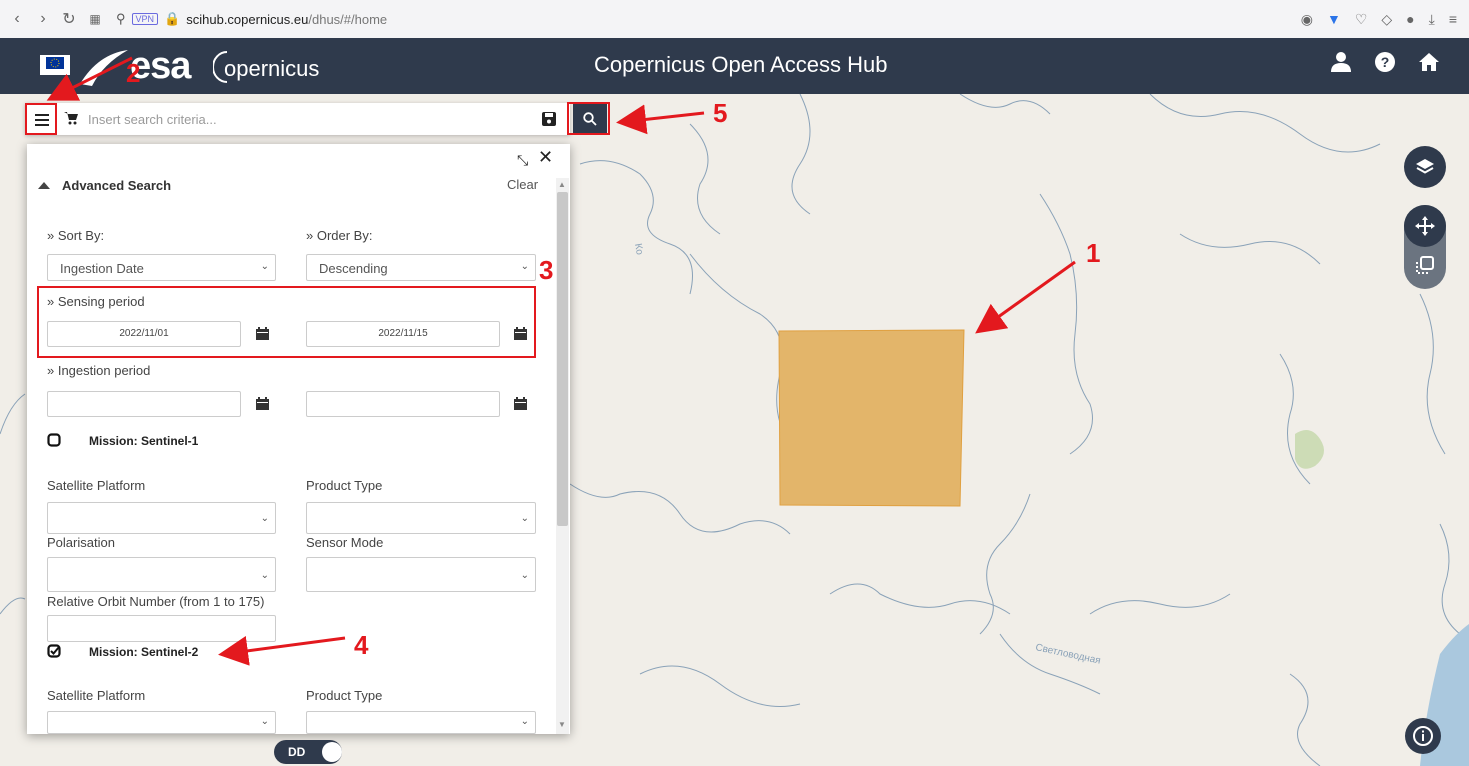  I want to click on download-icon: ⤓, so click(1432, 19).